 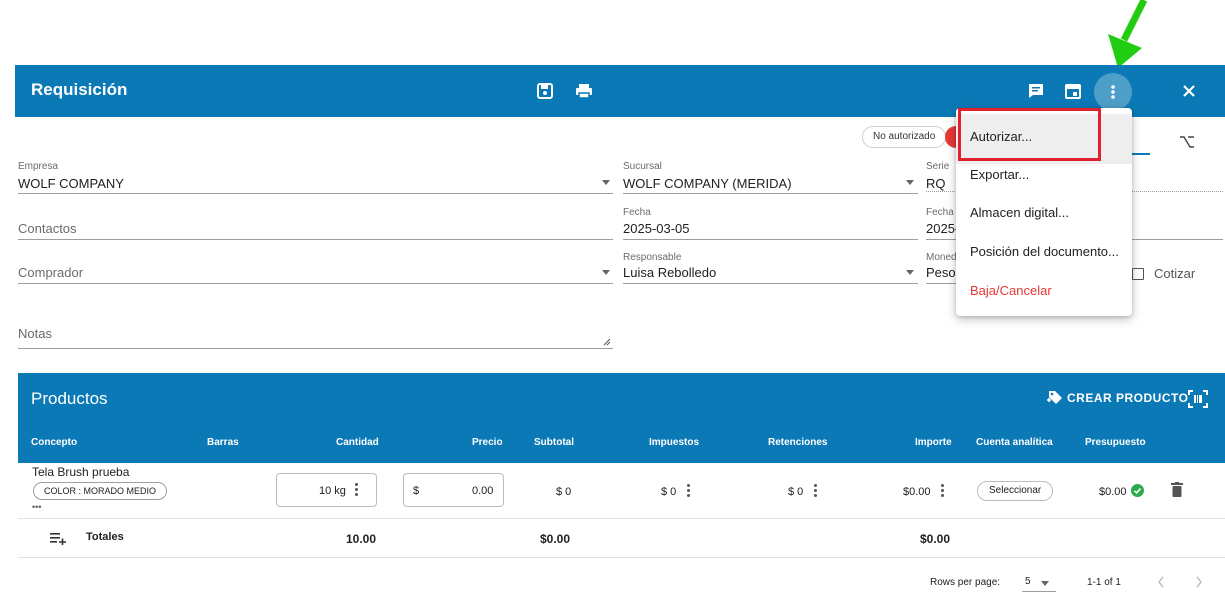 I want to click on save-icon, so click(x=545, y=91).